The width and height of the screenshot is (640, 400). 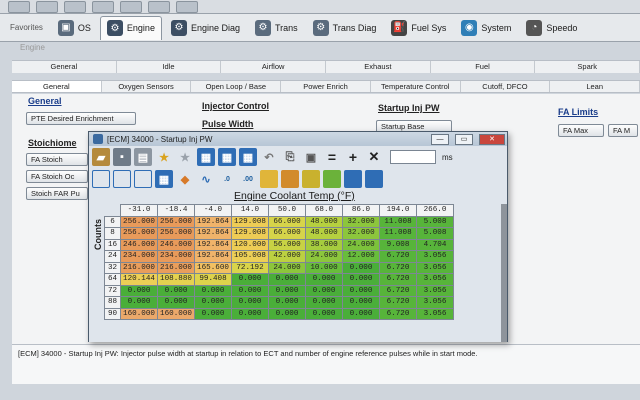 I want to click on unfavorite-star-icon: ★, so click(x=185, y=157).